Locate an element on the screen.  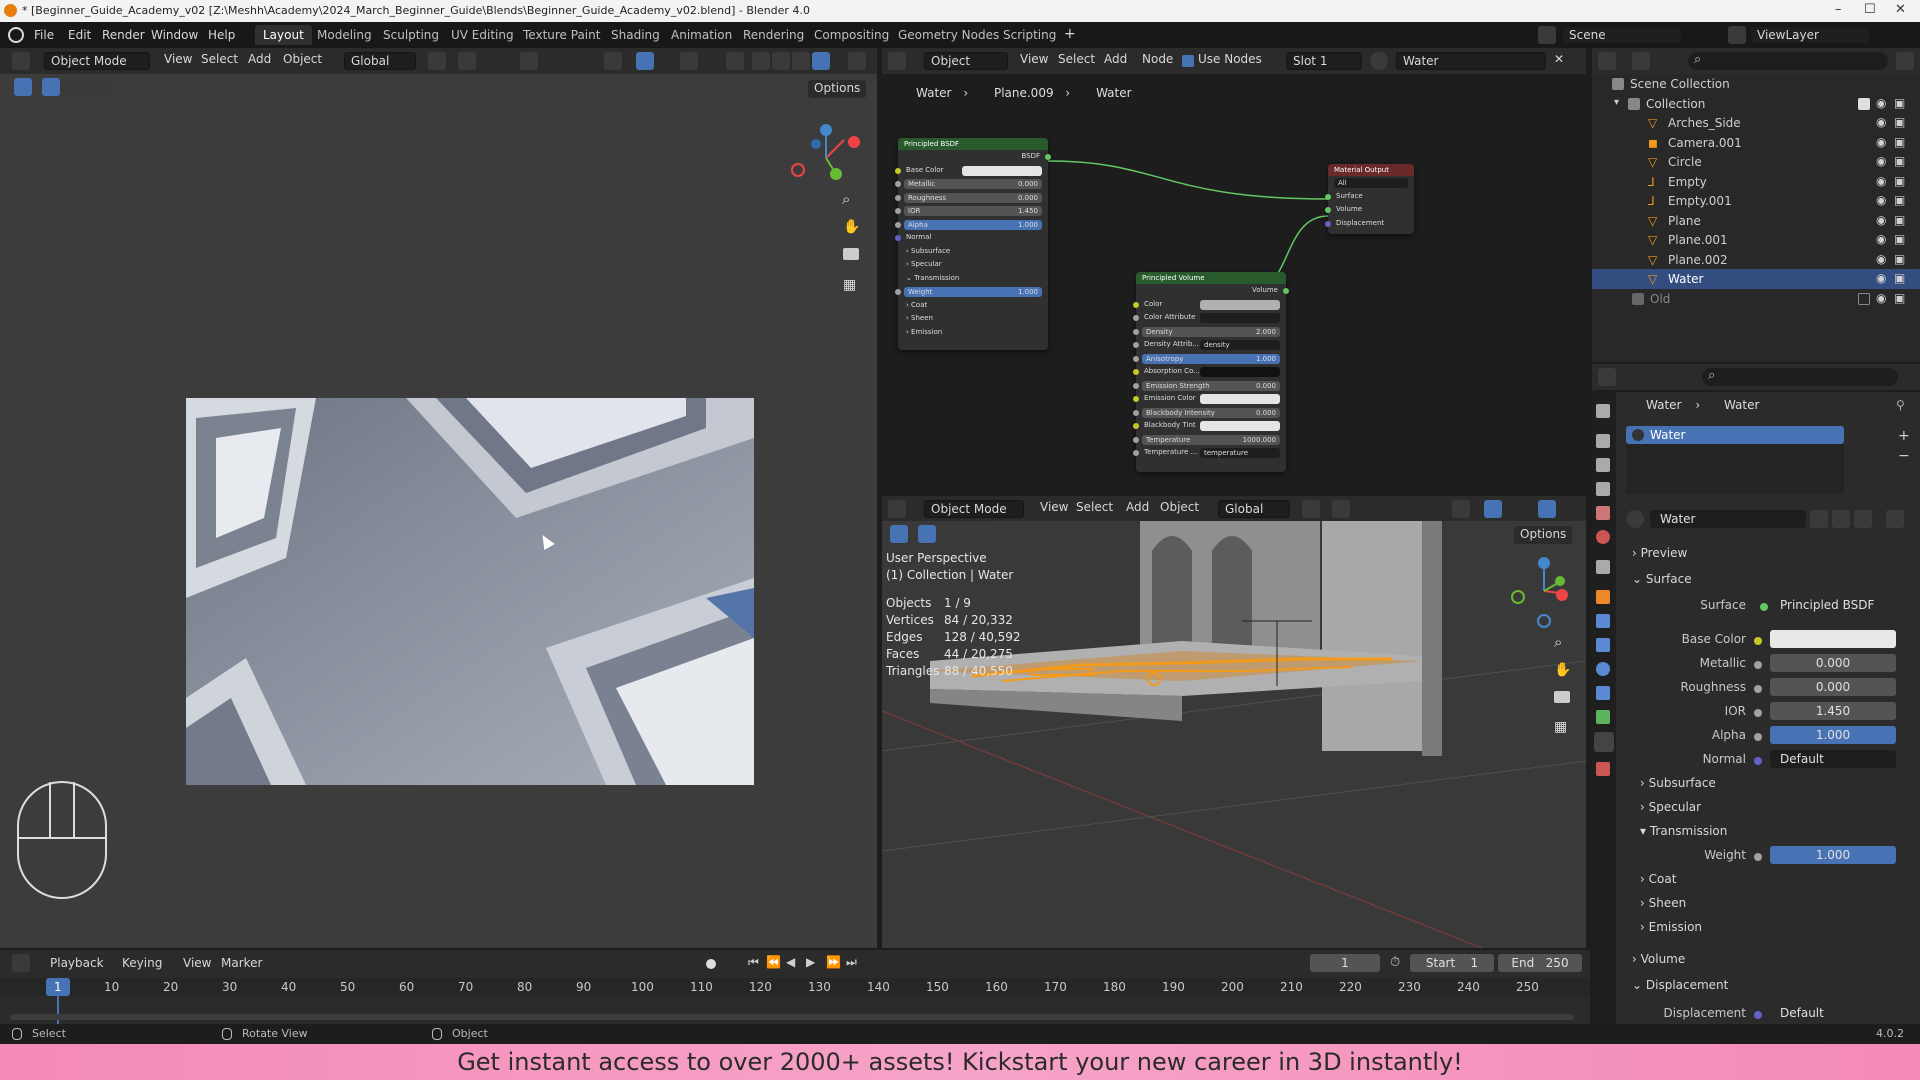
select-intersect-icon is located at coordinates (105, 87).